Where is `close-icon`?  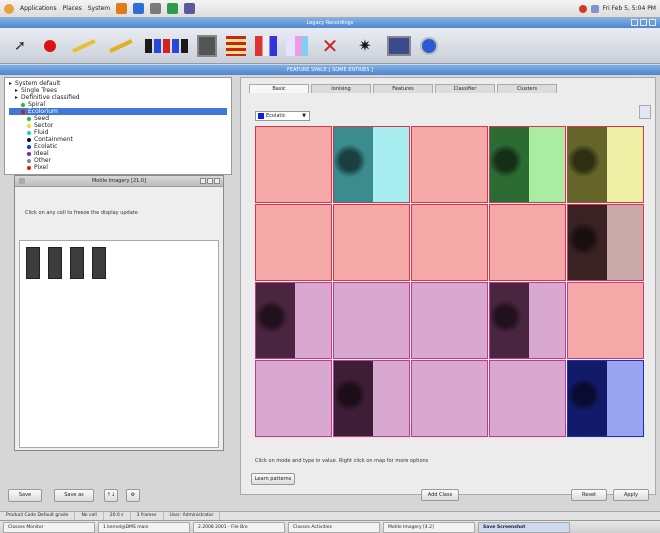 close-icon is located at coordinates (652, 22).